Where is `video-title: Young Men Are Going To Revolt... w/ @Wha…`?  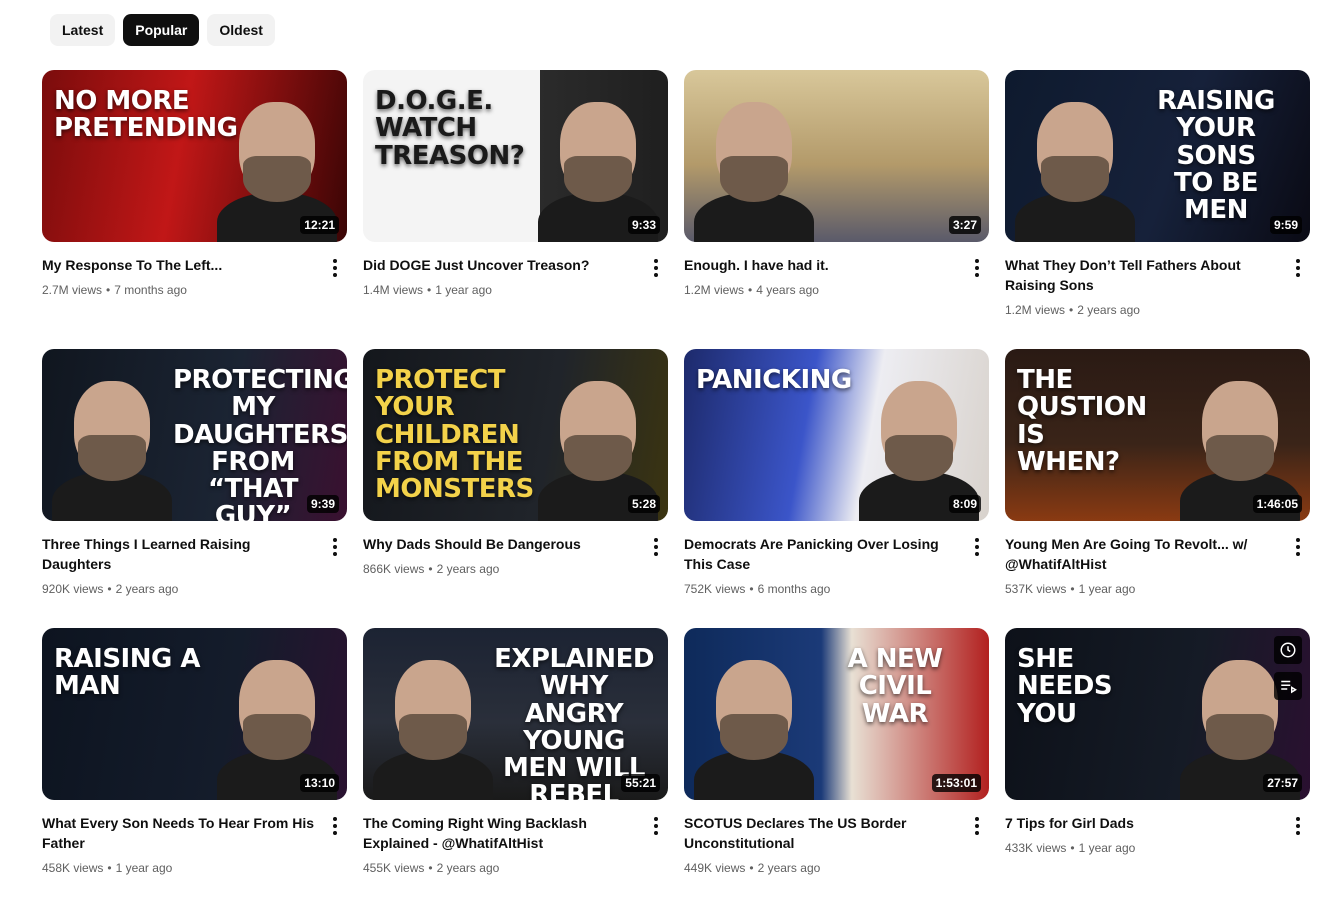
video-title: Young Men Are Going To Revolt... w/ @Wha… is located at coordinates (1142, 554).